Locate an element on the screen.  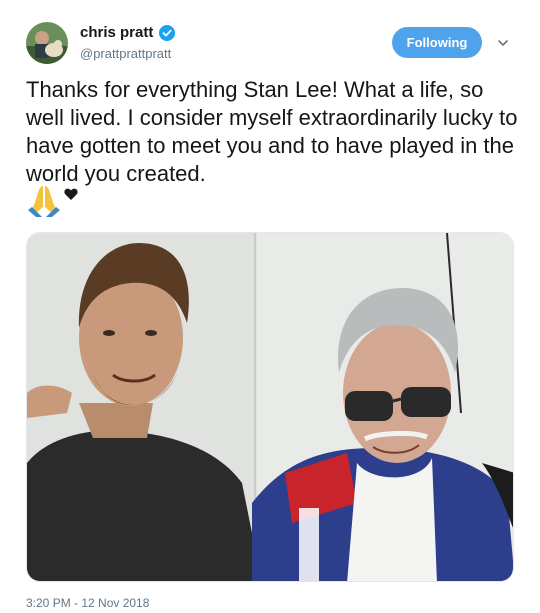
verified-badge-icon is located at coordinates (167, 32).